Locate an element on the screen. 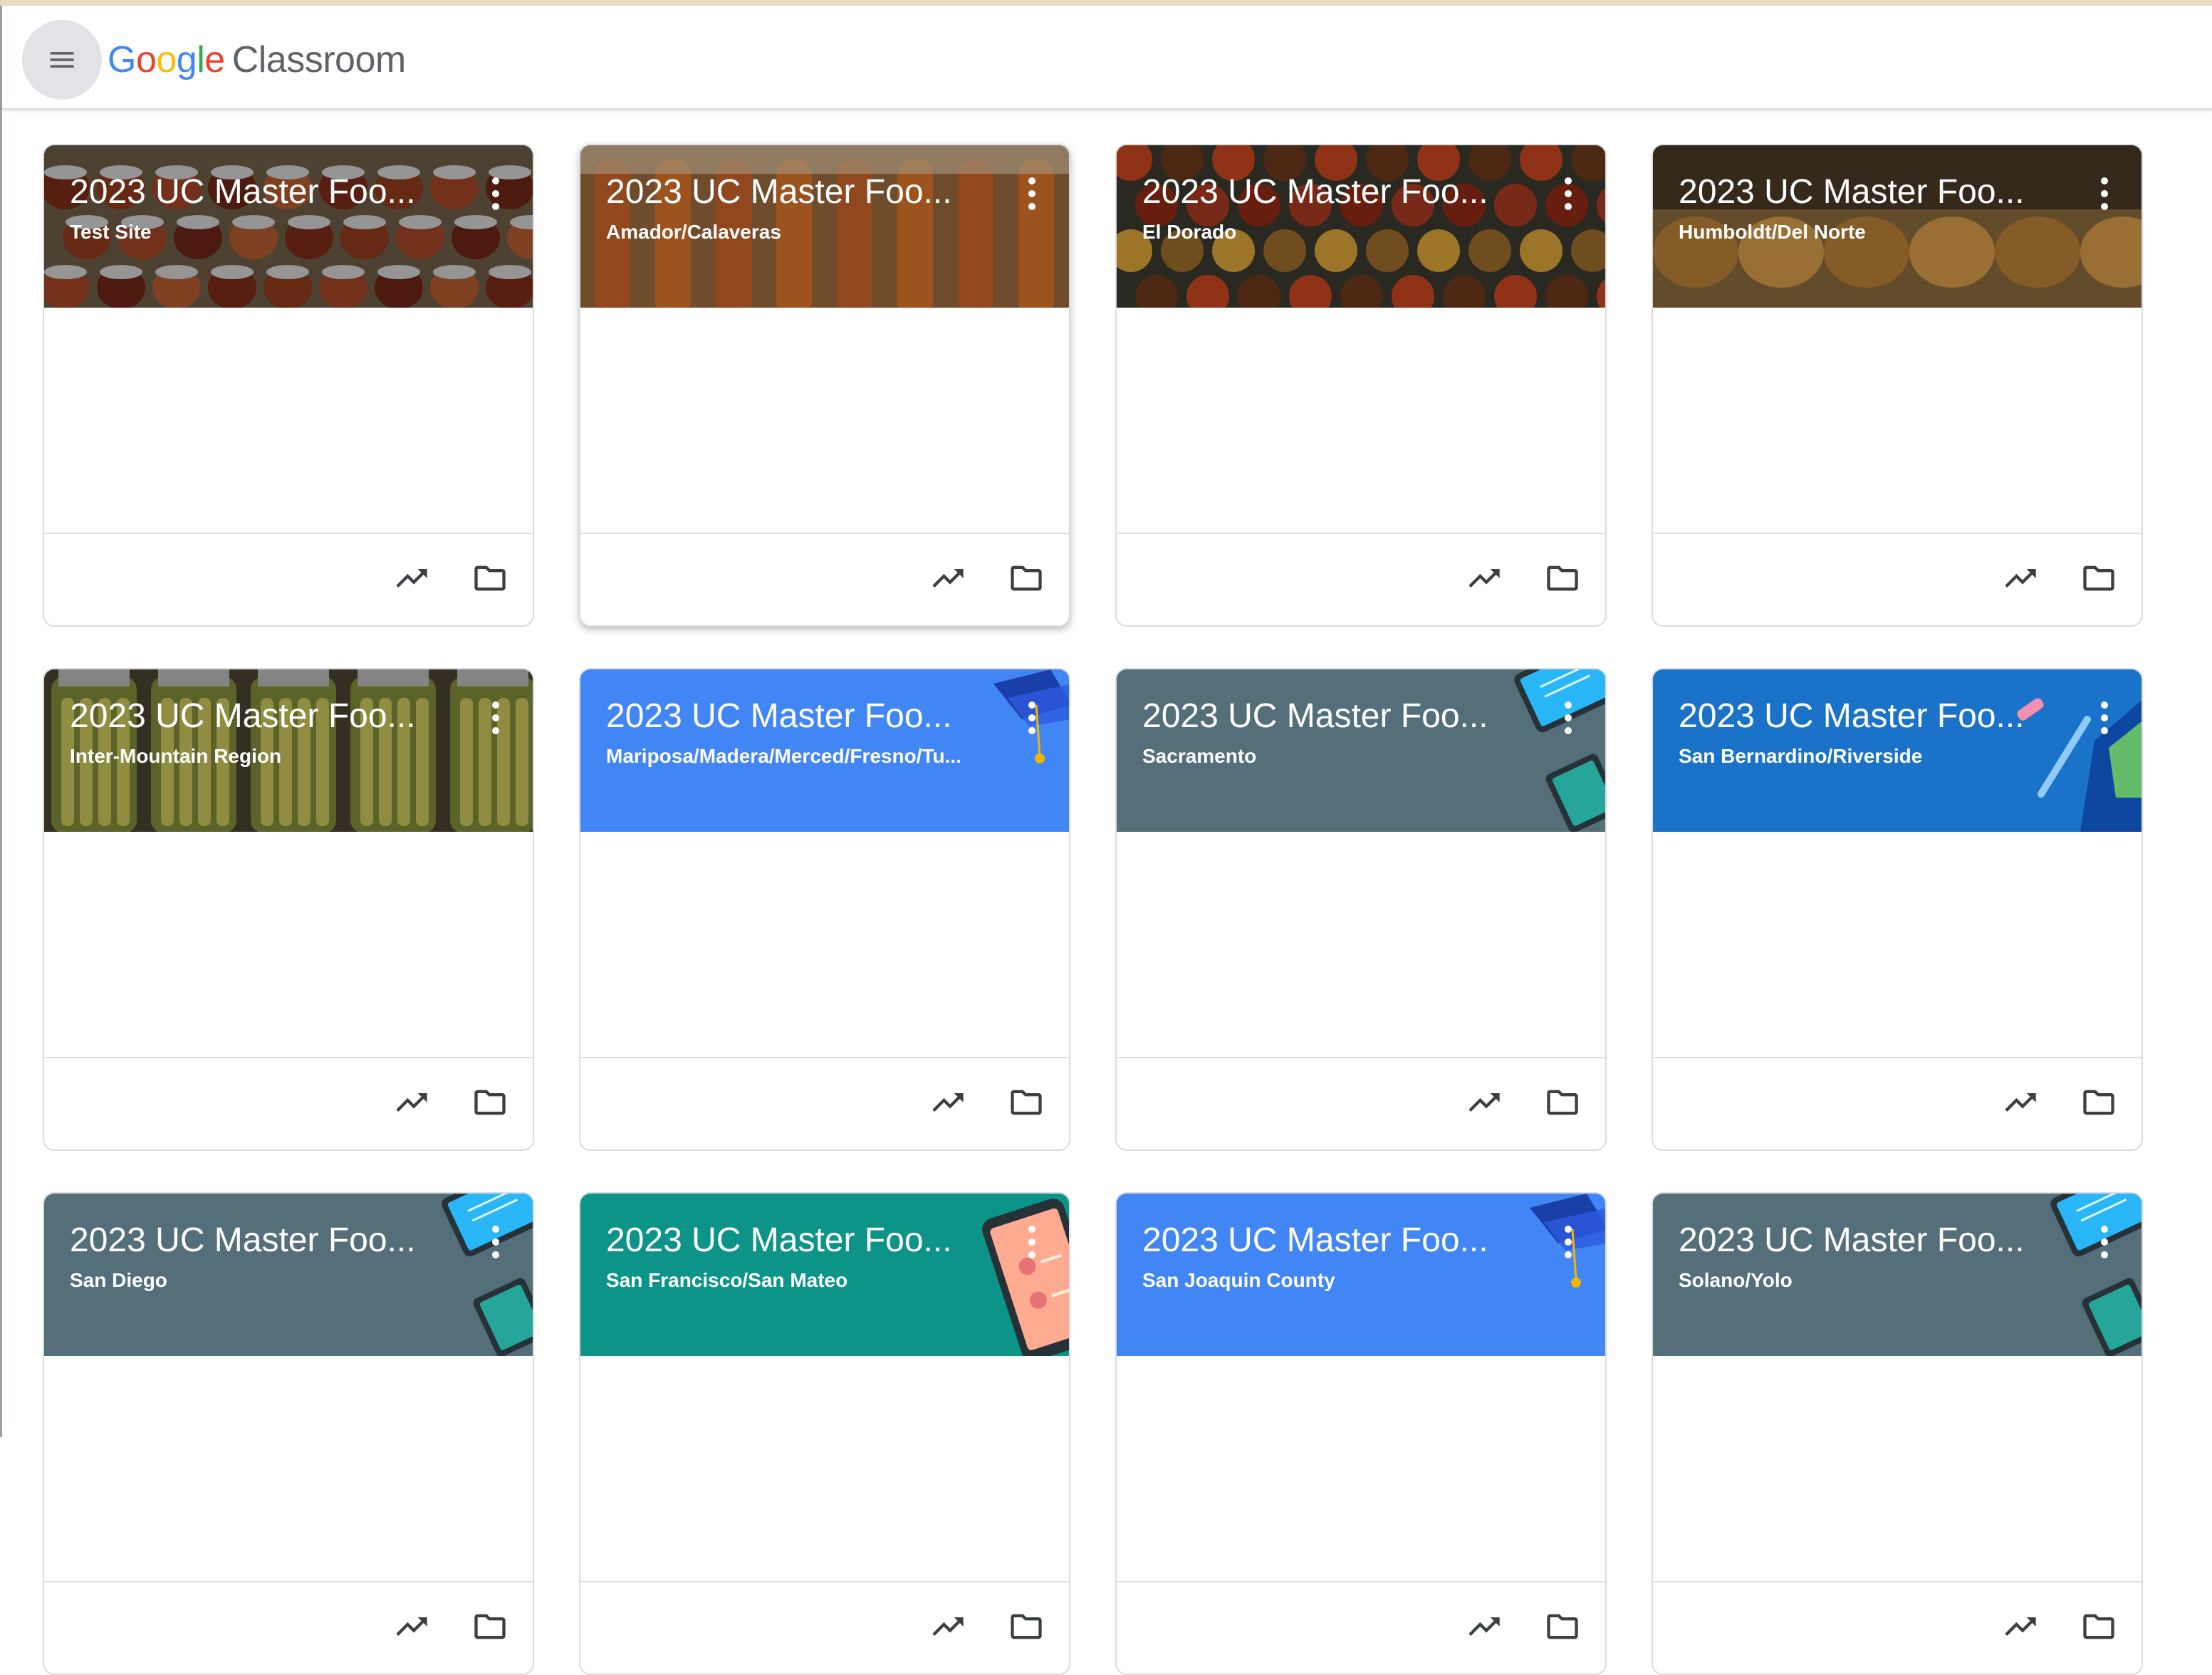 The image size is (2212, 1675). class-card-banner: 2023 UC Master Foo... San Diego is located at coordinates (288, 1275).